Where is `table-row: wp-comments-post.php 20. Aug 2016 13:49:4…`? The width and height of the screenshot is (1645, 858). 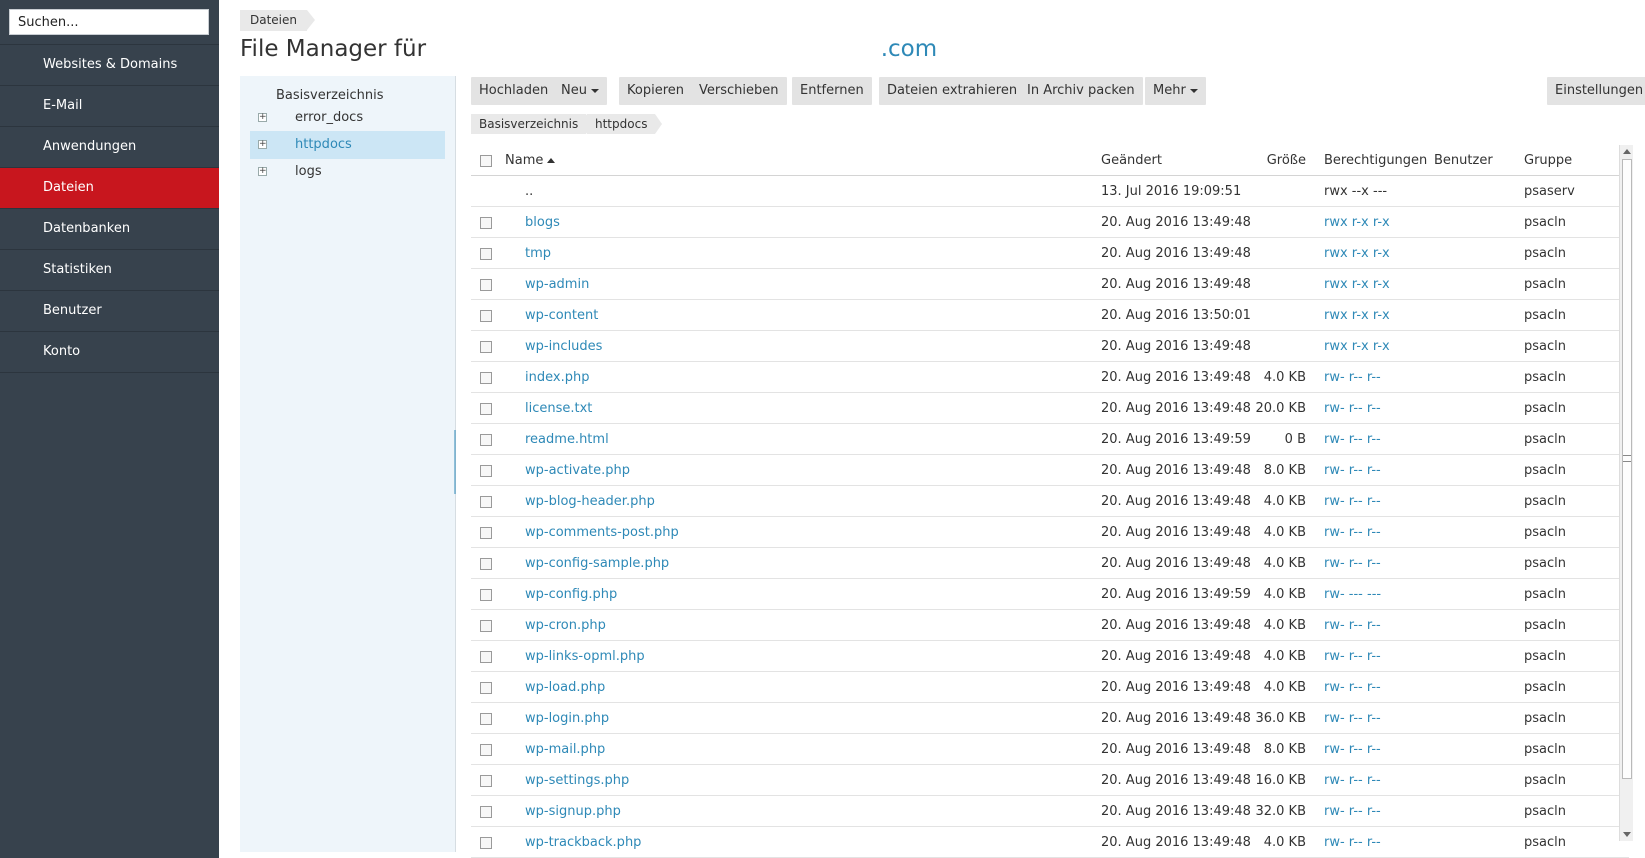
table-row: wp-comments-post.php 20. Aug 2016 13:49:4… is located at coordinates (1050, 532).